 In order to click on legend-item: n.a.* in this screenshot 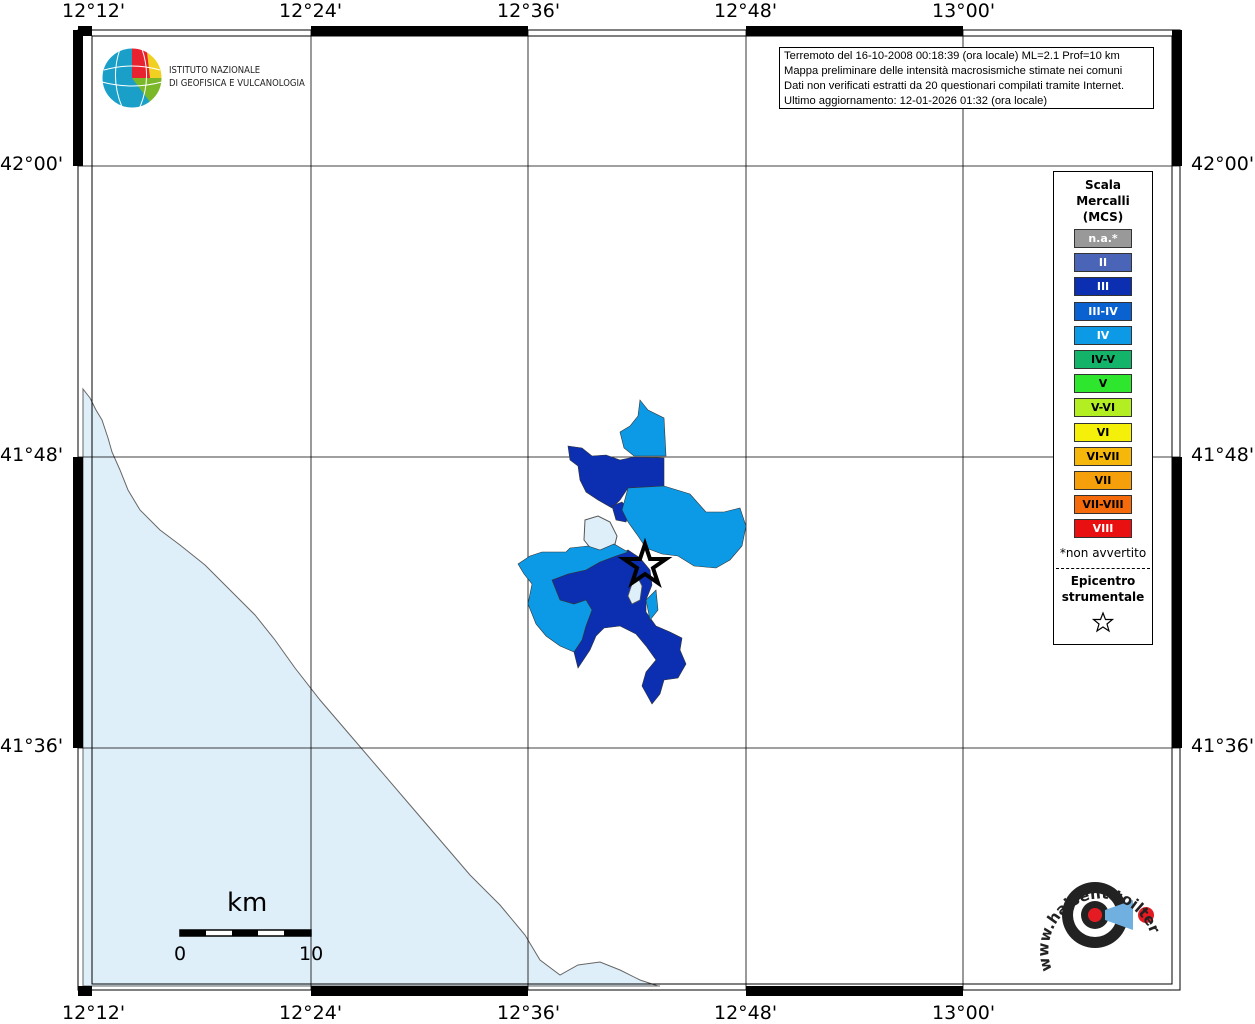, I will do `click(1103, 238)`.